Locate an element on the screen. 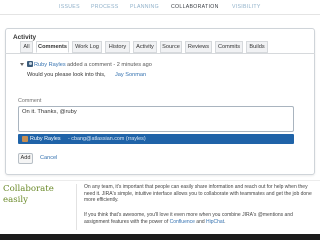 The width and height of the screenshot is (320, 240). tab-source: Source is located at coordinates (171, 47).